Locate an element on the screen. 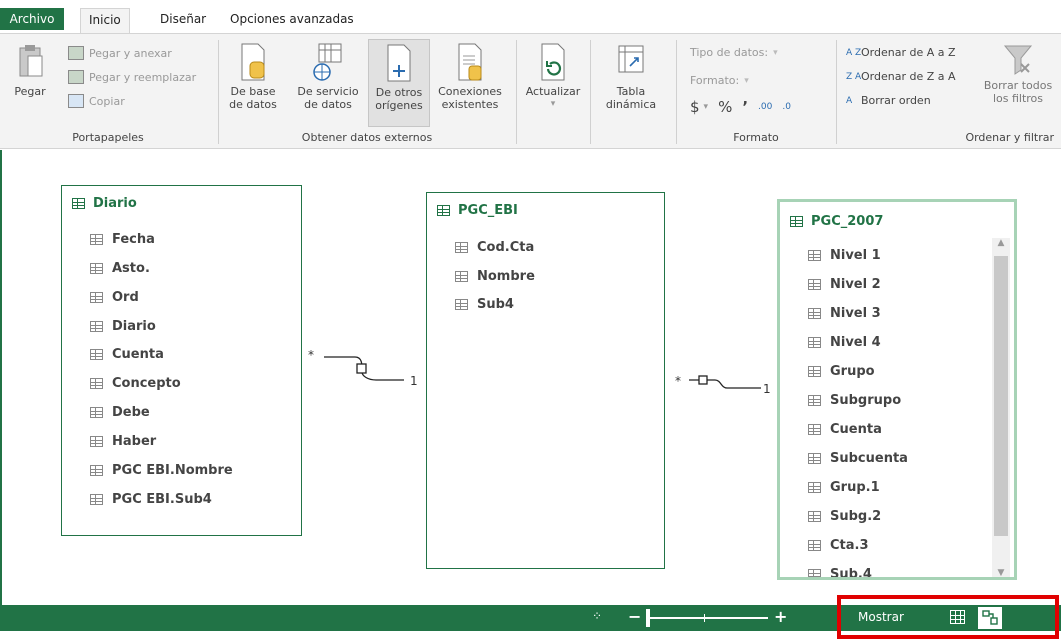 Image resolution: width=1061 pixels, height=639 pixels. from-other-sources-button: De otros orígenes is located at coordinates (399, 83).